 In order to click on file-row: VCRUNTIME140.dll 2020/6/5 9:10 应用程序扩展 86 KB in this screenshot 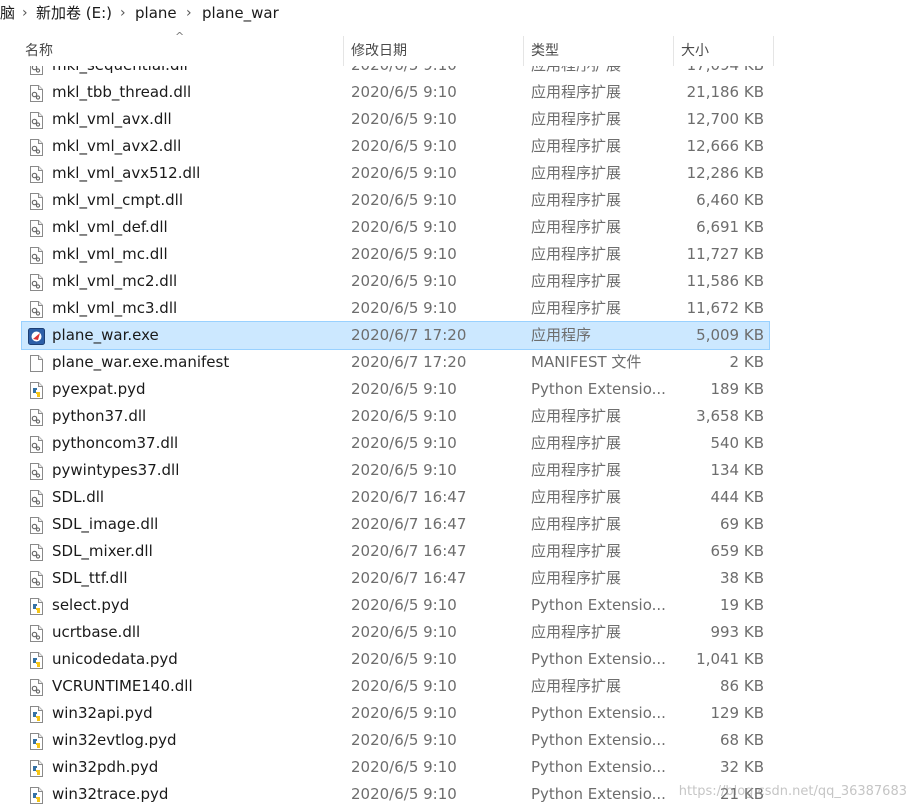, I will do `click(395, 686)`.